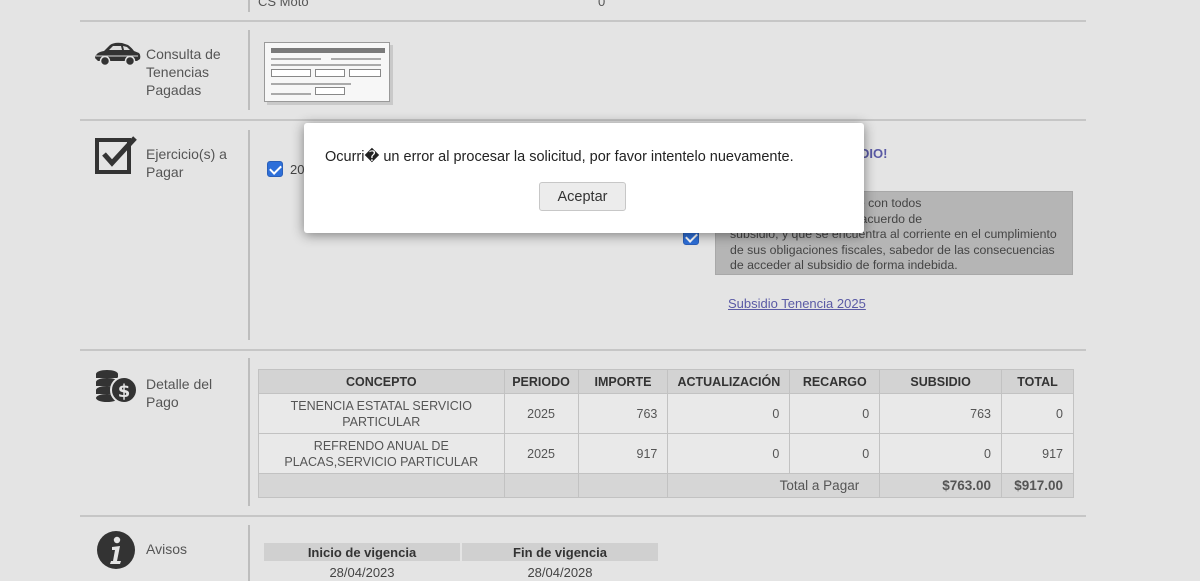 This screenshot has height=581, width=1200. Describe the element at coordinates (174, 90) in the screenshot. I see `section-label-line: Pagadas` at that location.